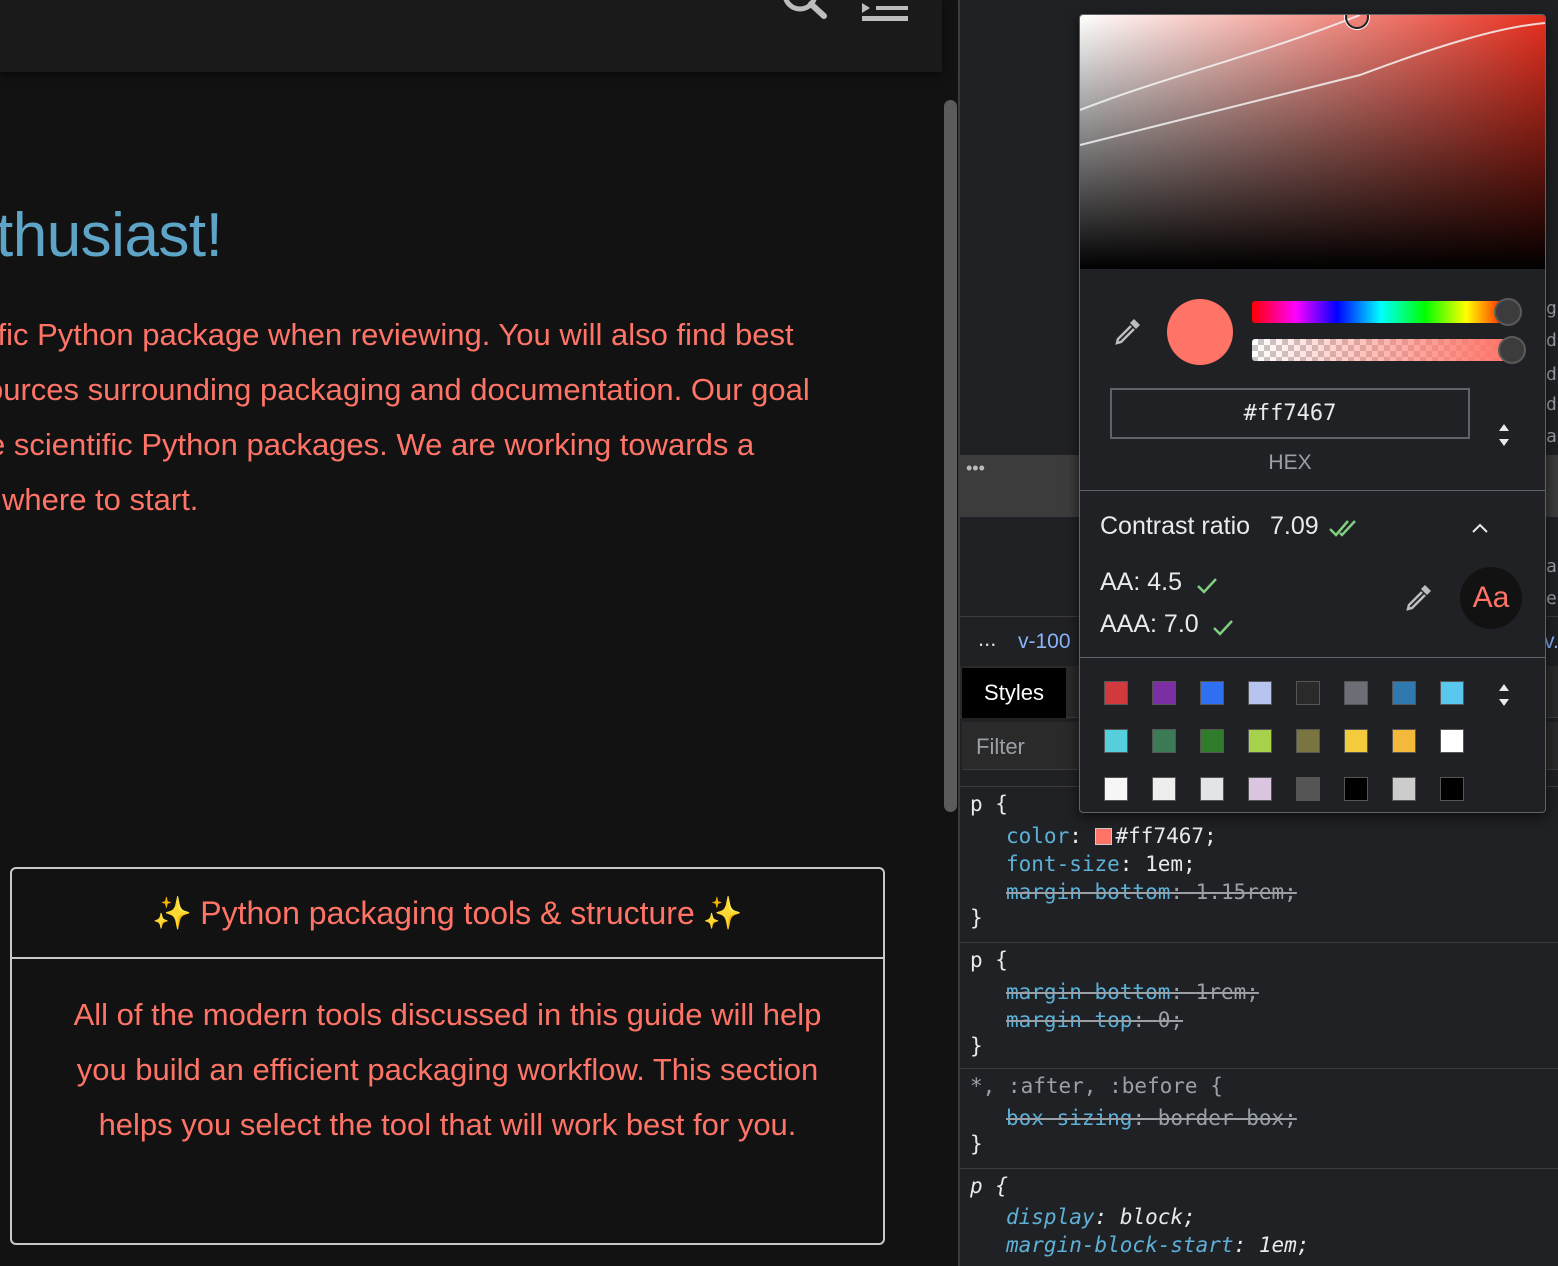 The height and width of the screenshot is (1266, 1558). Describe the element at coordinates (1290, 413) in the screenshot. I see `hex-input: #ff7467` at that location.